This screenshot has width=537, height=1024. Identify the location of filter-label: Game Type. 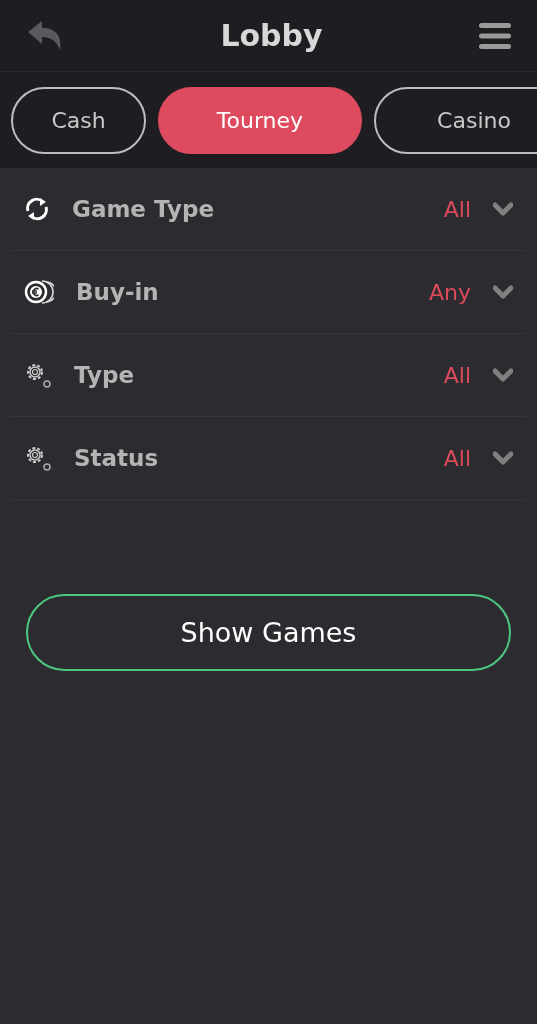
(143, 209).